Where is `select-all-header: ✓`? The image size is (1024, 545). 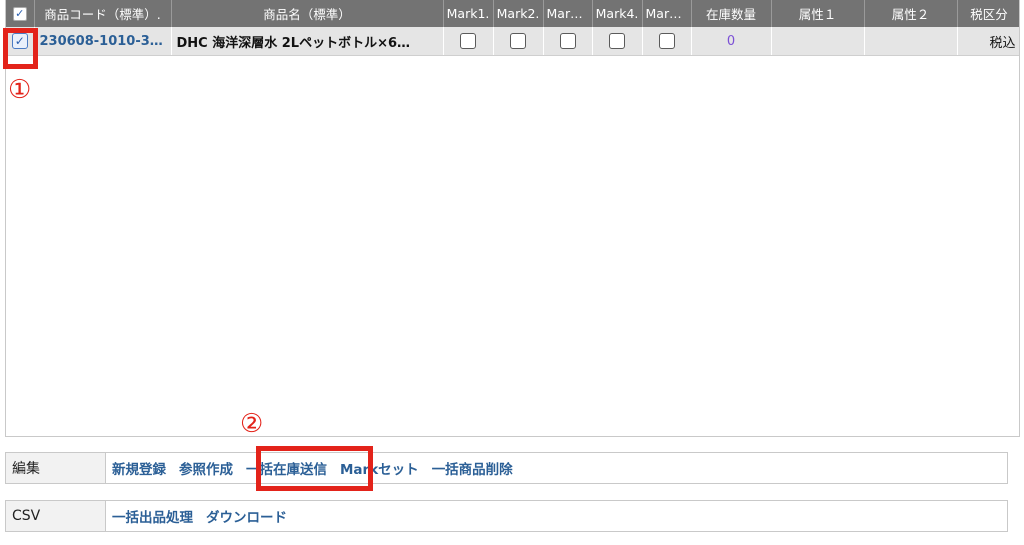
select-all-header: ✓ is located at coordinates (20, 13).